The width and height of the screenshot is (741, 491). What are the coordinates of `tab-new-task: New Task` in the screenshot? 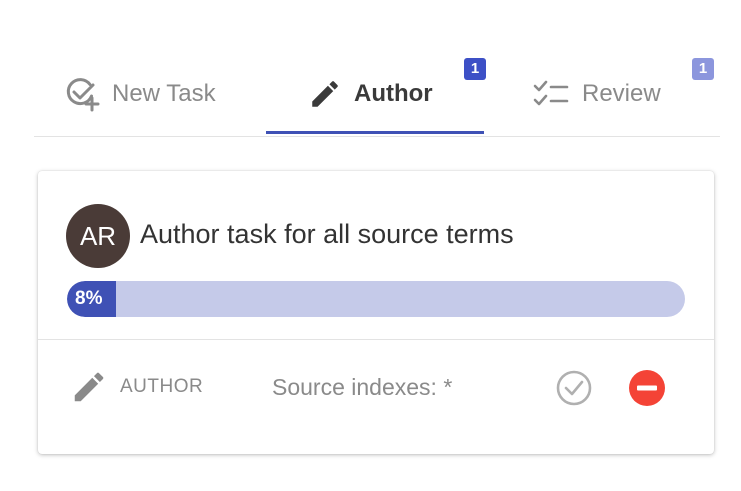 It's located at (140, 94).